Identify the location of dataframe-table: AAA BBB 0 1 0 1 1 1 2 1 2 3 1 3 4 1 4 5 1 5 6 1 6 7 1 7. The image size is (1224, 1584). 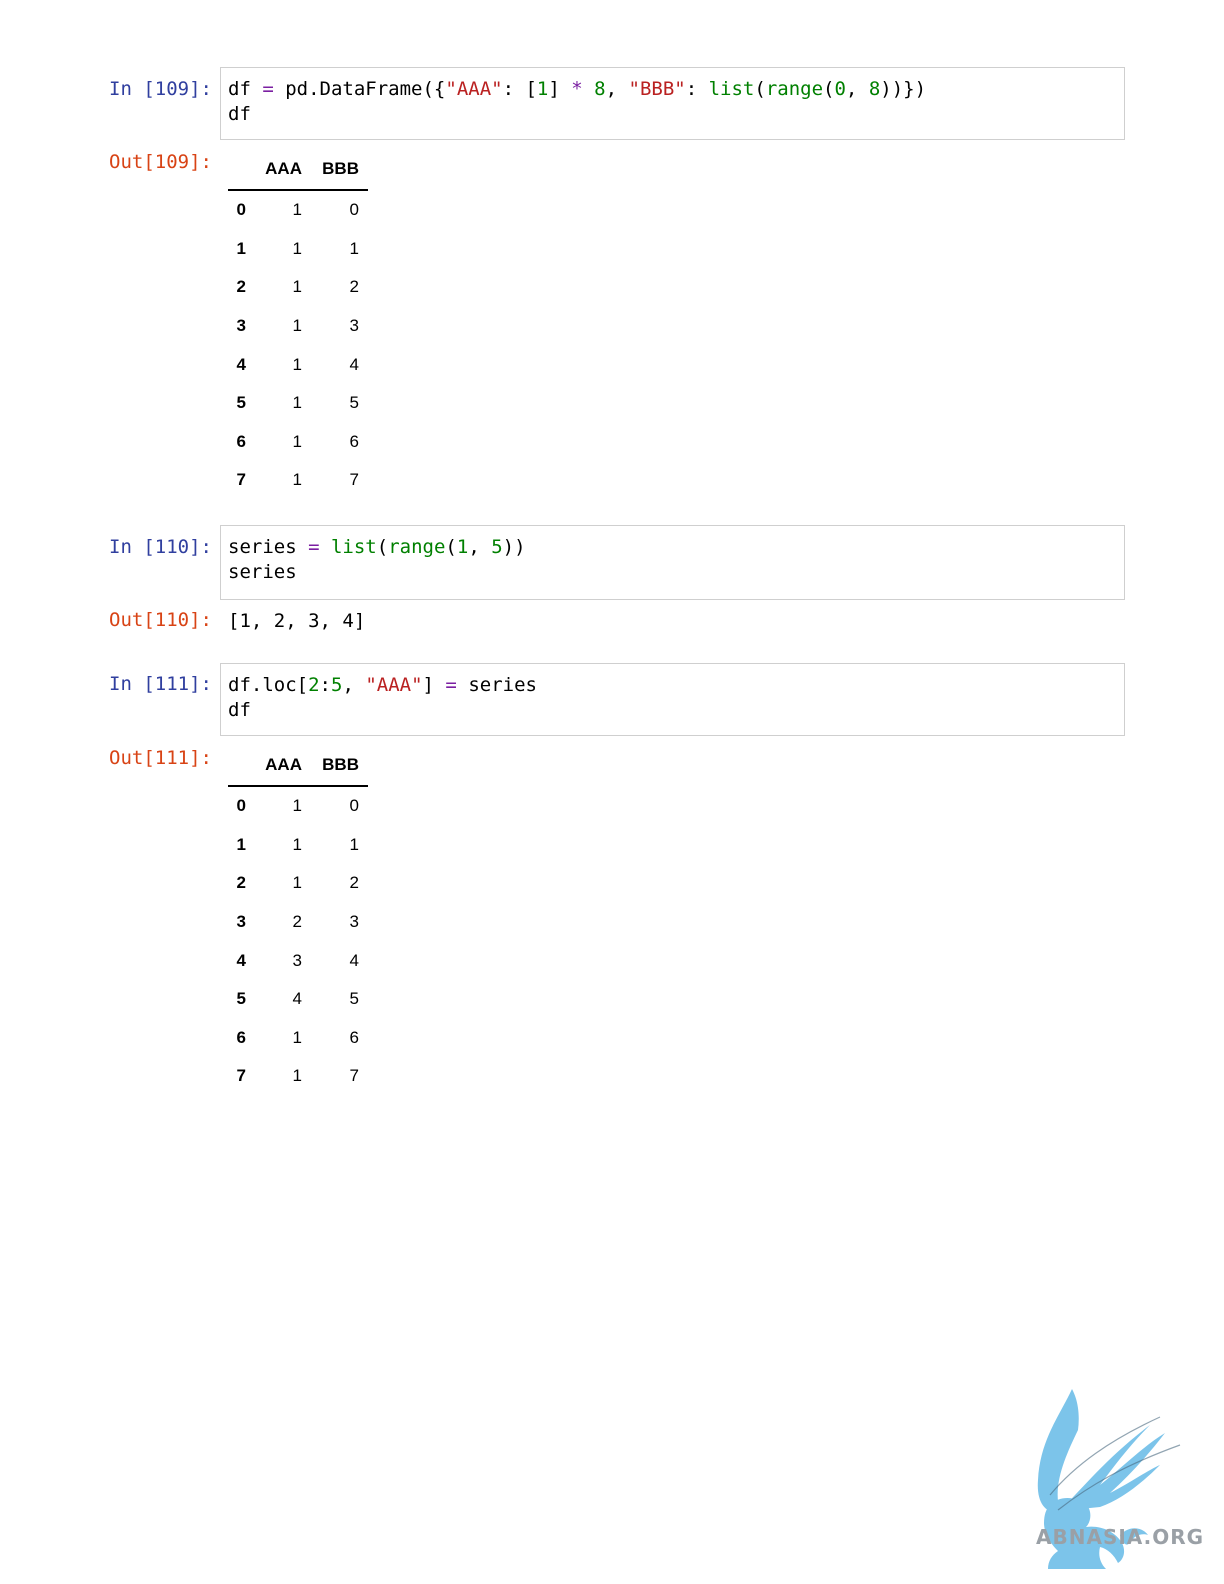
(298, 324).